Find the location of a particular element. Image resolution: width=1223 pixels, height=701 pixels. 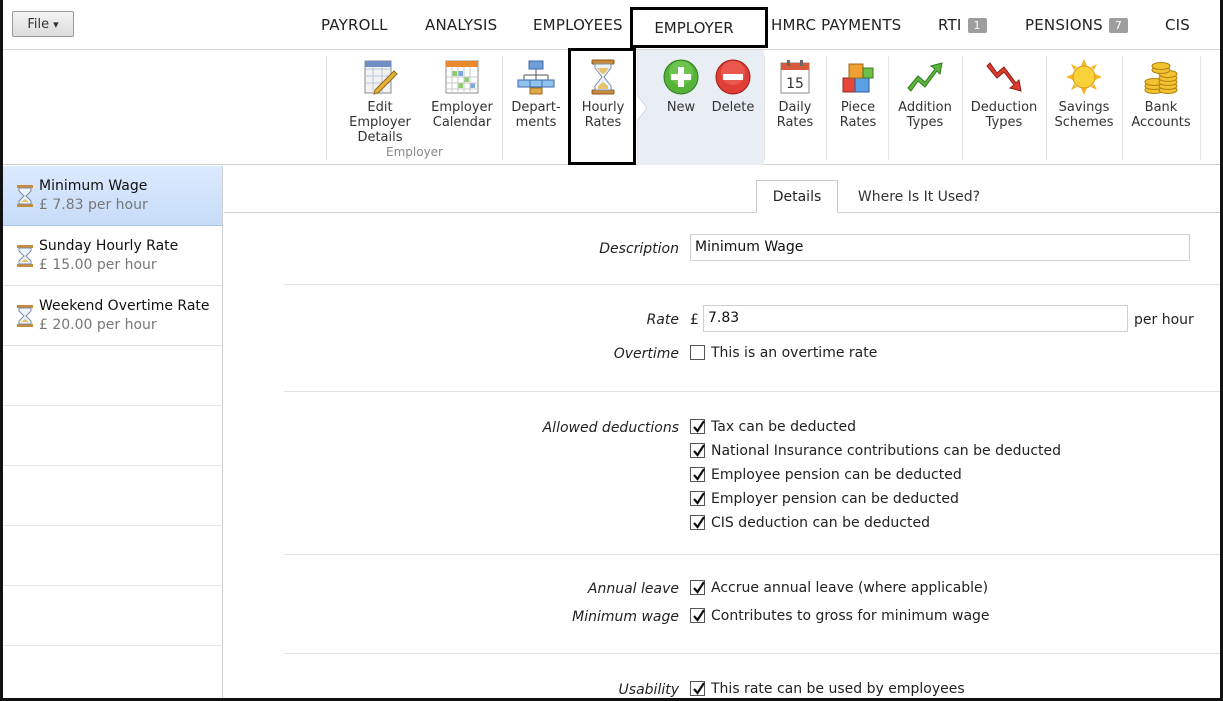

new-rate-button: New is located at coordinates (681, 86).